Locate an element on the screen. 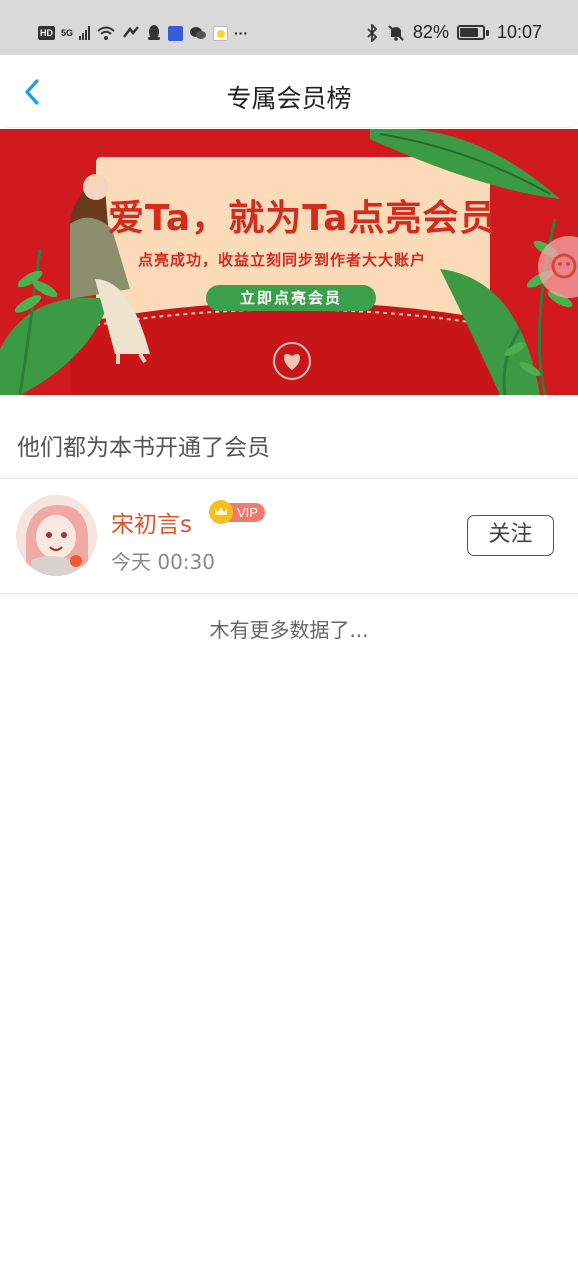  more-notifications-icon: ··· is located at coordinates (241, 33).